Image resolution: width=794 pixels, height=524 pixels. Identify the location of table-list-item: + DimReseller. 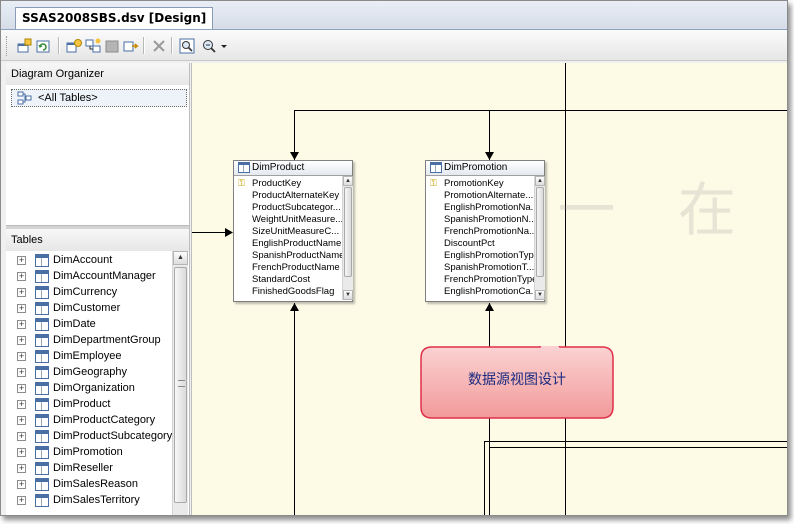
(89, 469).